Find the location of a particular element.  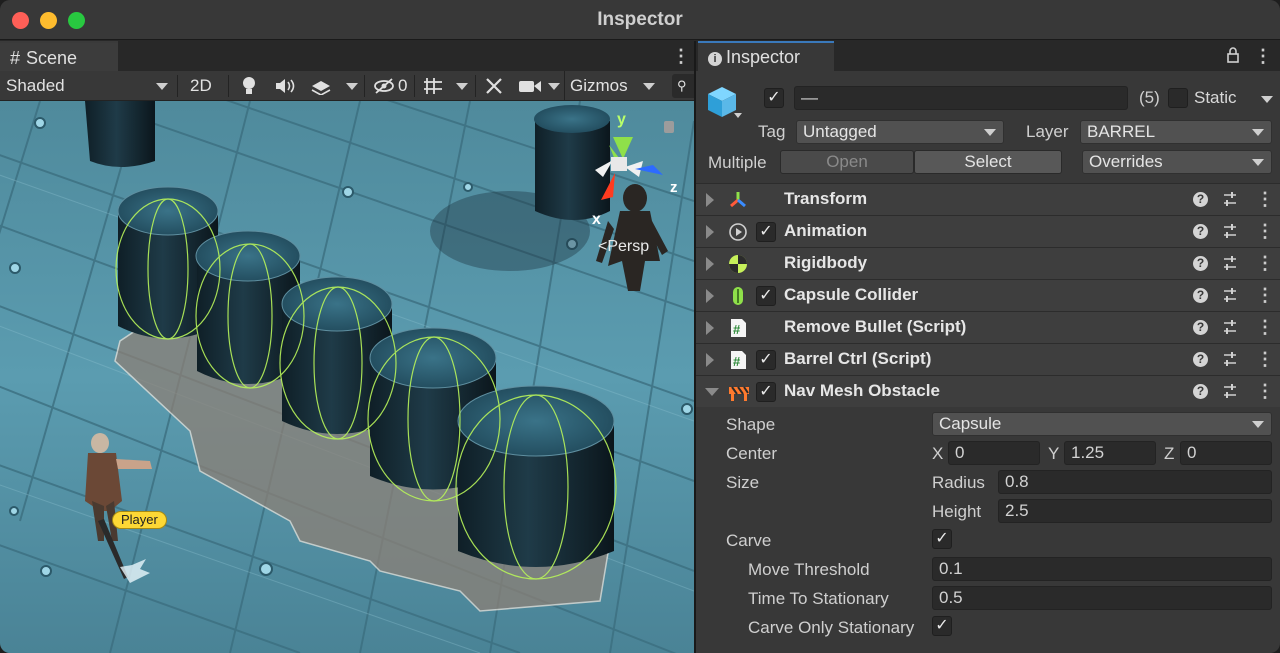

hidden-objects-toggle: 0 is located at coordinates (390, 86).